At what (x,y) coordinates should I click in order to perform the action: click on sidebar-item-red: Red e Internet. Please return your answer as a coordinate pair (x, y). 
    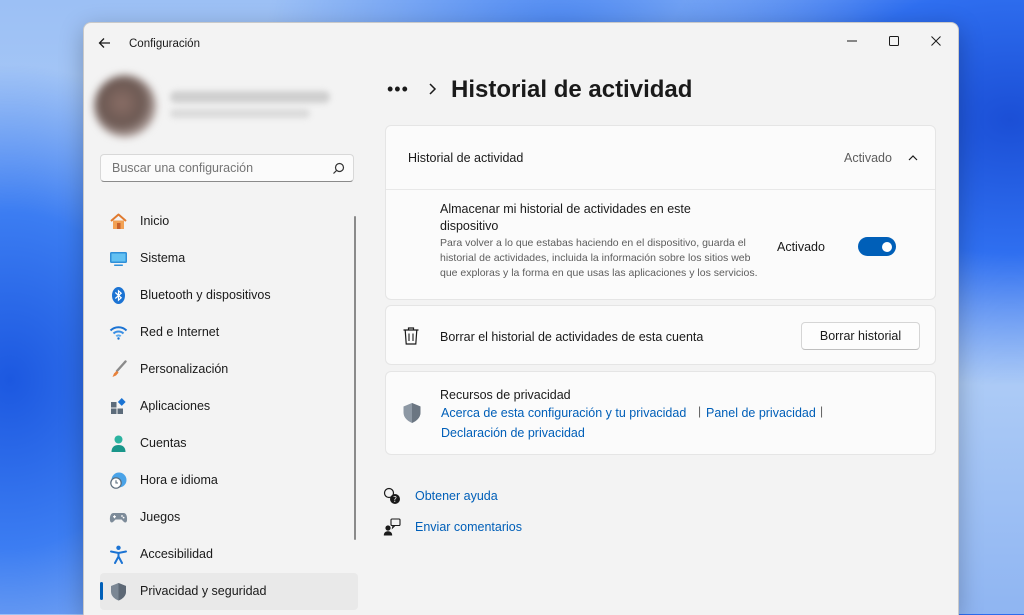
    Looking at the image, I should click on (229, 332).